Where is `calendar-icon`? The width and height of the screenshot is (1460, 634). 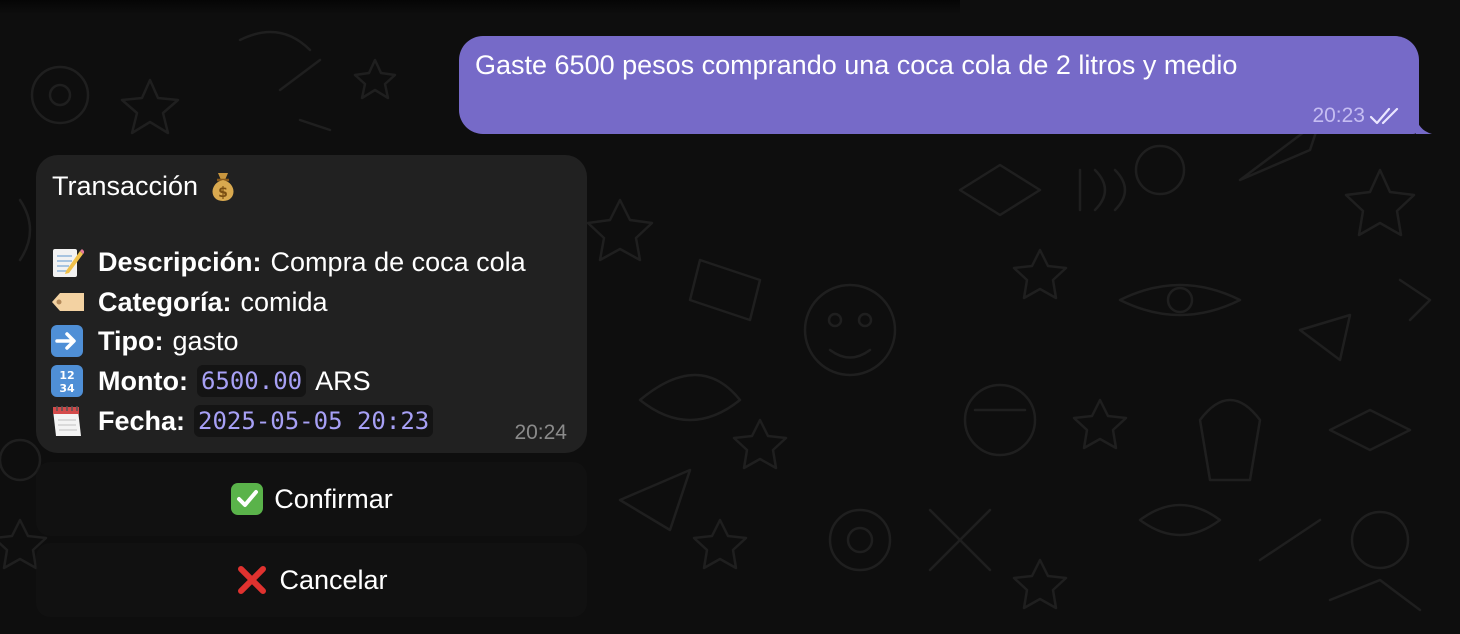 calendar-icon is located at coordinates (67, 421).